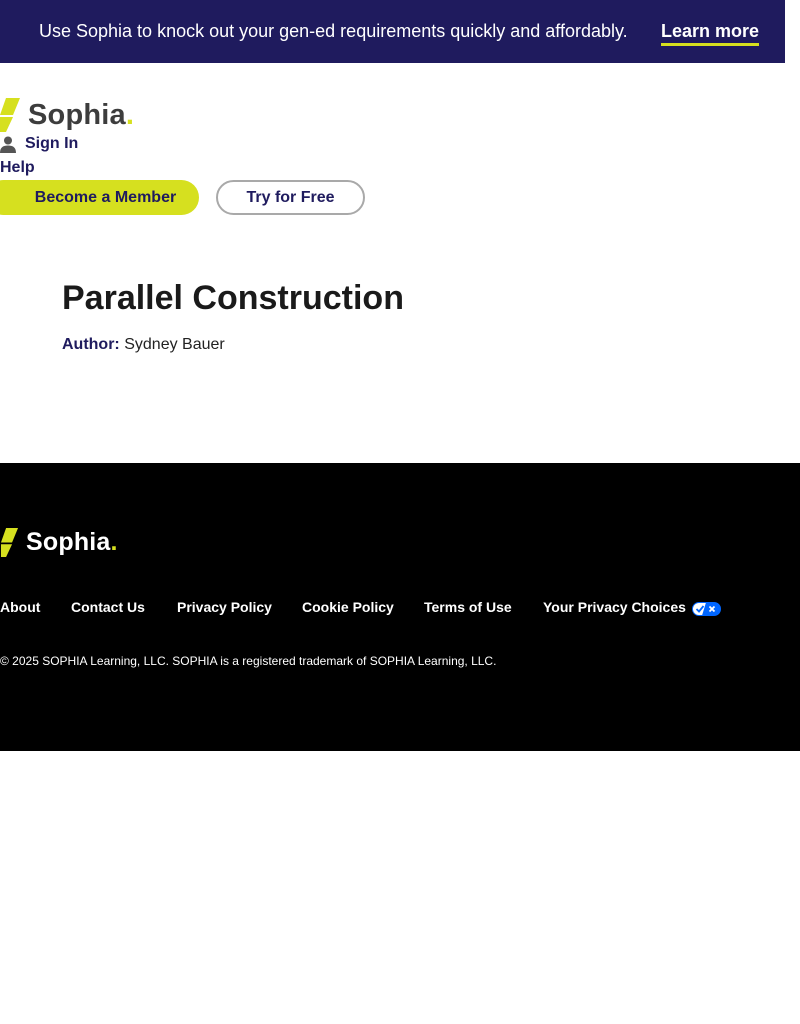 The height and width of the screenshot is (1024, 800). What do you see at coordinates (8, 144) in the screenshot?
I see `user-icon` at bounding box center [8, 144].